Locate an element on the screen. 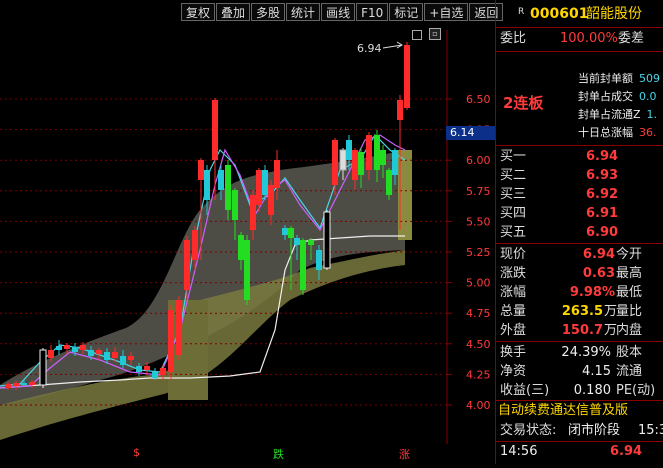 The width and height of the screenshot is (663, 468). trade-status-label: 交易状态: is located at coordinates (528, 430).